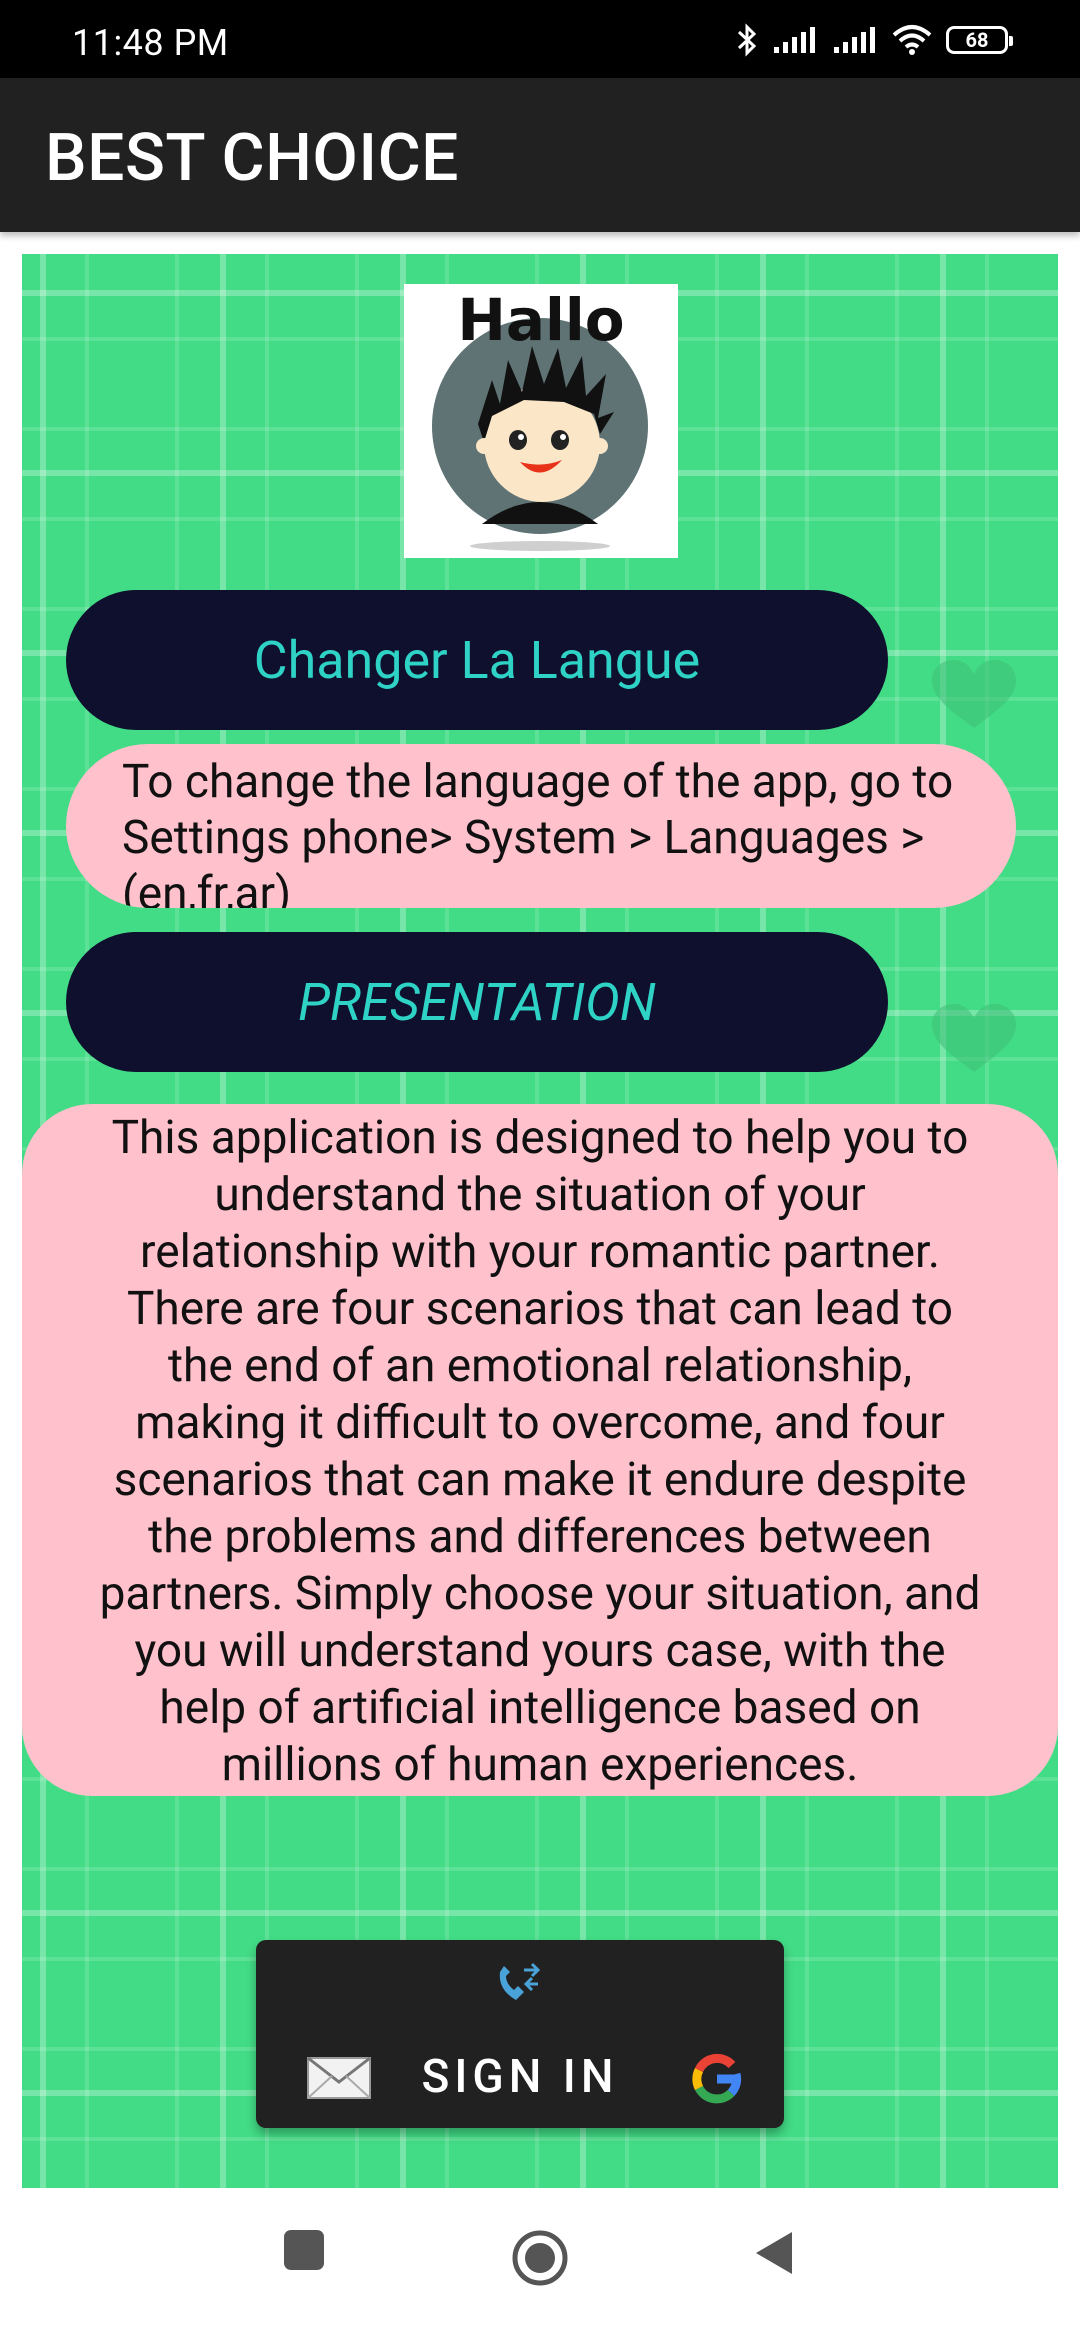 This screenshot has width=1080, height=2340. Describe the element at coordinates (717, 2079) in the screenshot. I see `google-icon` at that location.